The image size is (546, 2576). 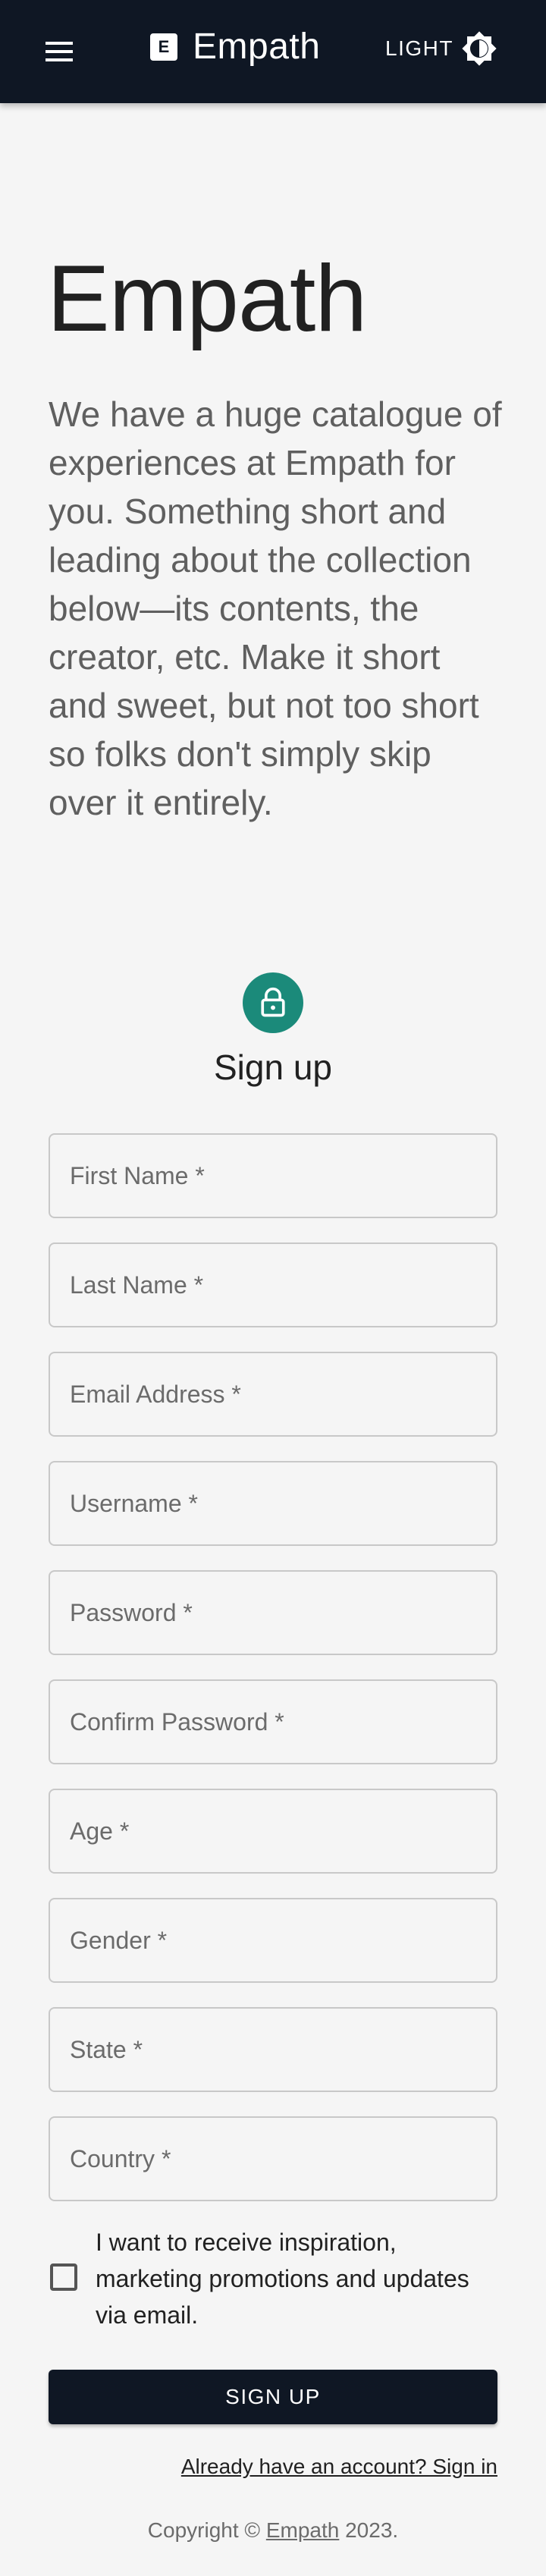 What do you see at coordinates (419, 48) in the screenshot?
I see `theme-label: LIGHT` at bounding box center [419, 48].